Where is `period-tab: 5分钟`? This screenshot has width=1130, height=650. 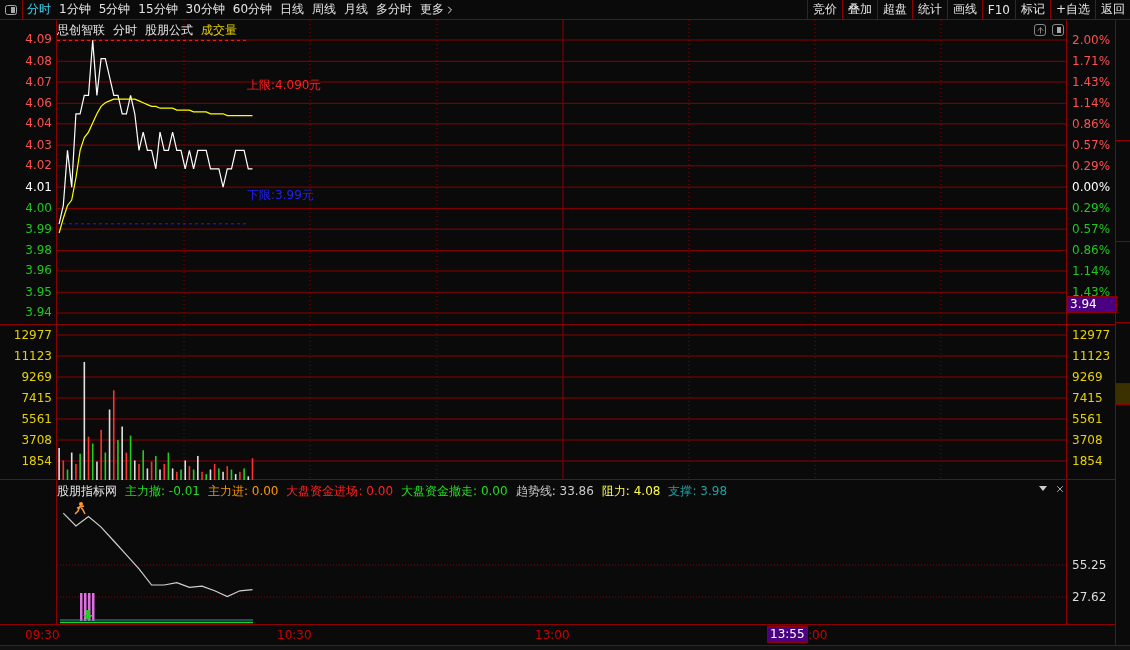 period-tab: 5分钟 is located at coordinates (114, 9).